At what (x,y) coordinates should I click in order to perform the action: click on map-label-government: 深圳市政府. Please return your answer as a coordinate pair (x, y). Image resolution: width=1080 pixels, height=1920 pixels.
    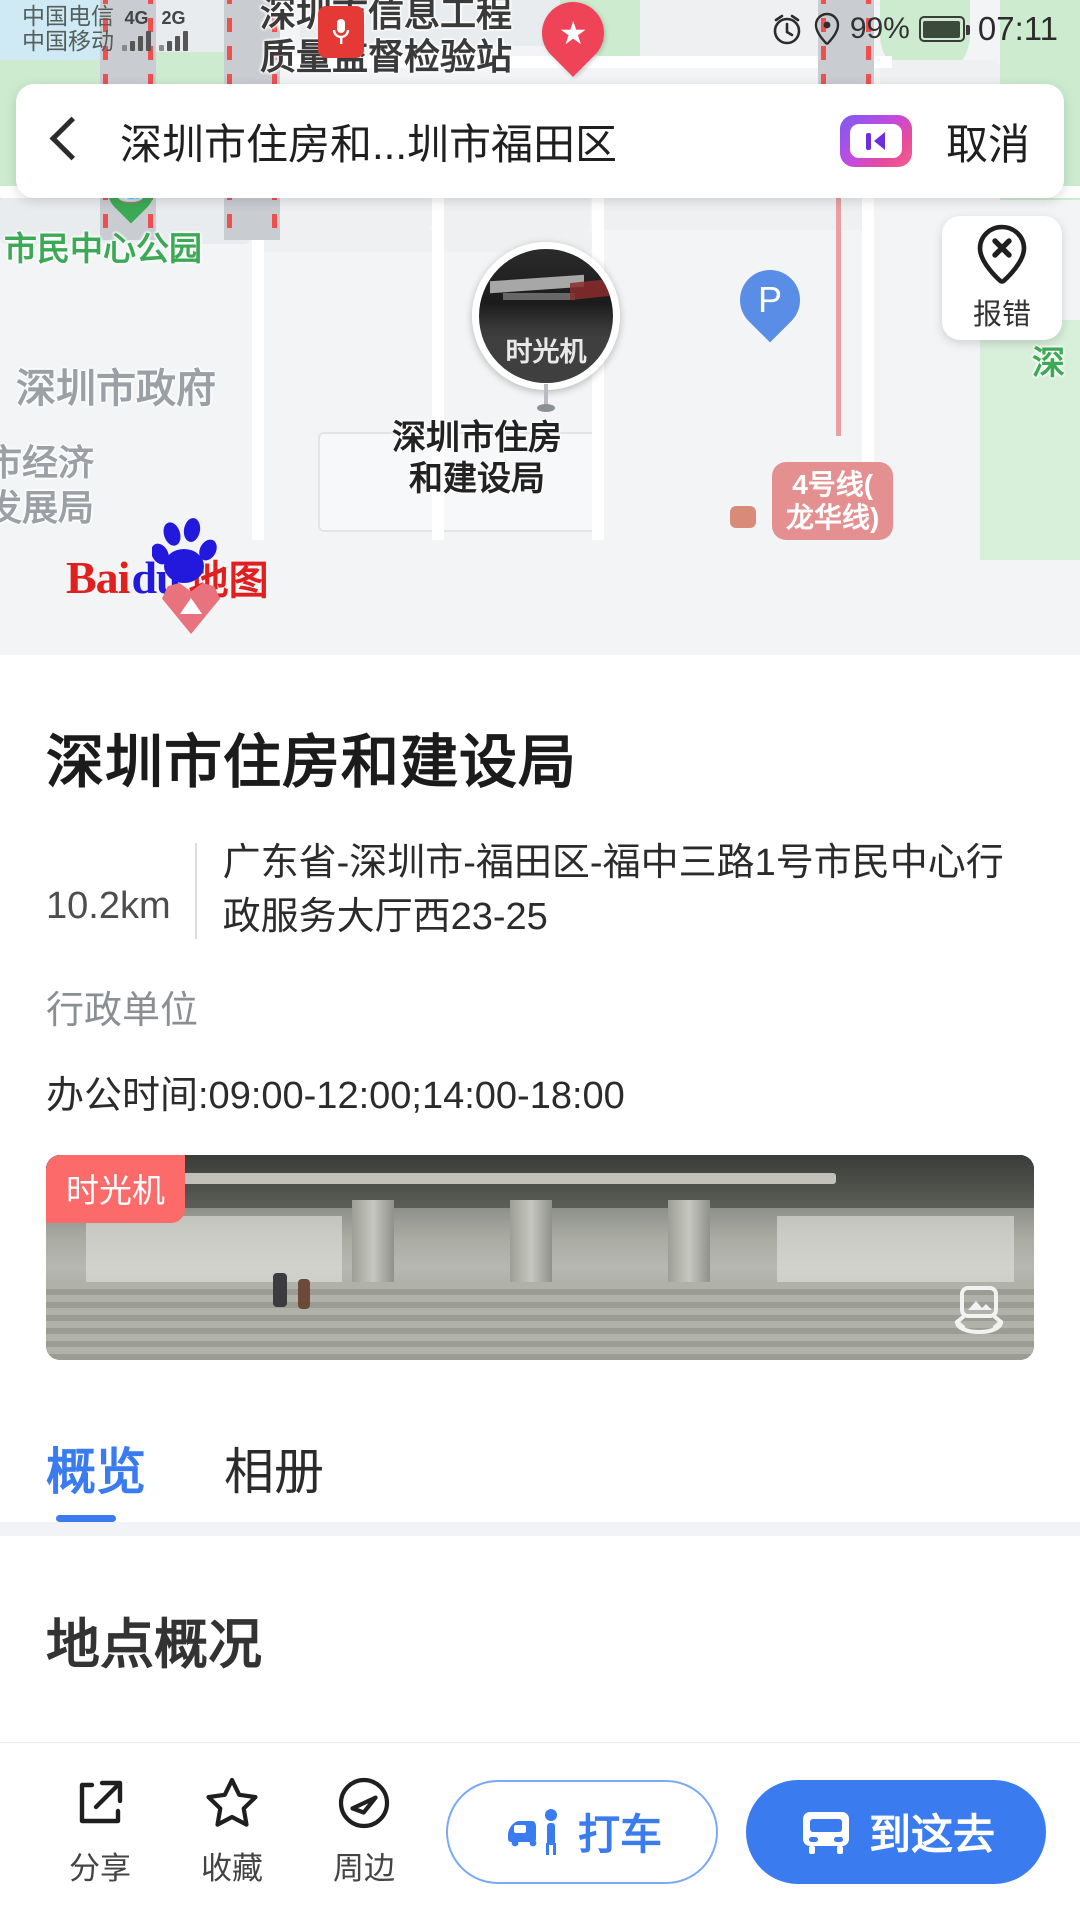
    Looking at the image, I should click on (116, 389).